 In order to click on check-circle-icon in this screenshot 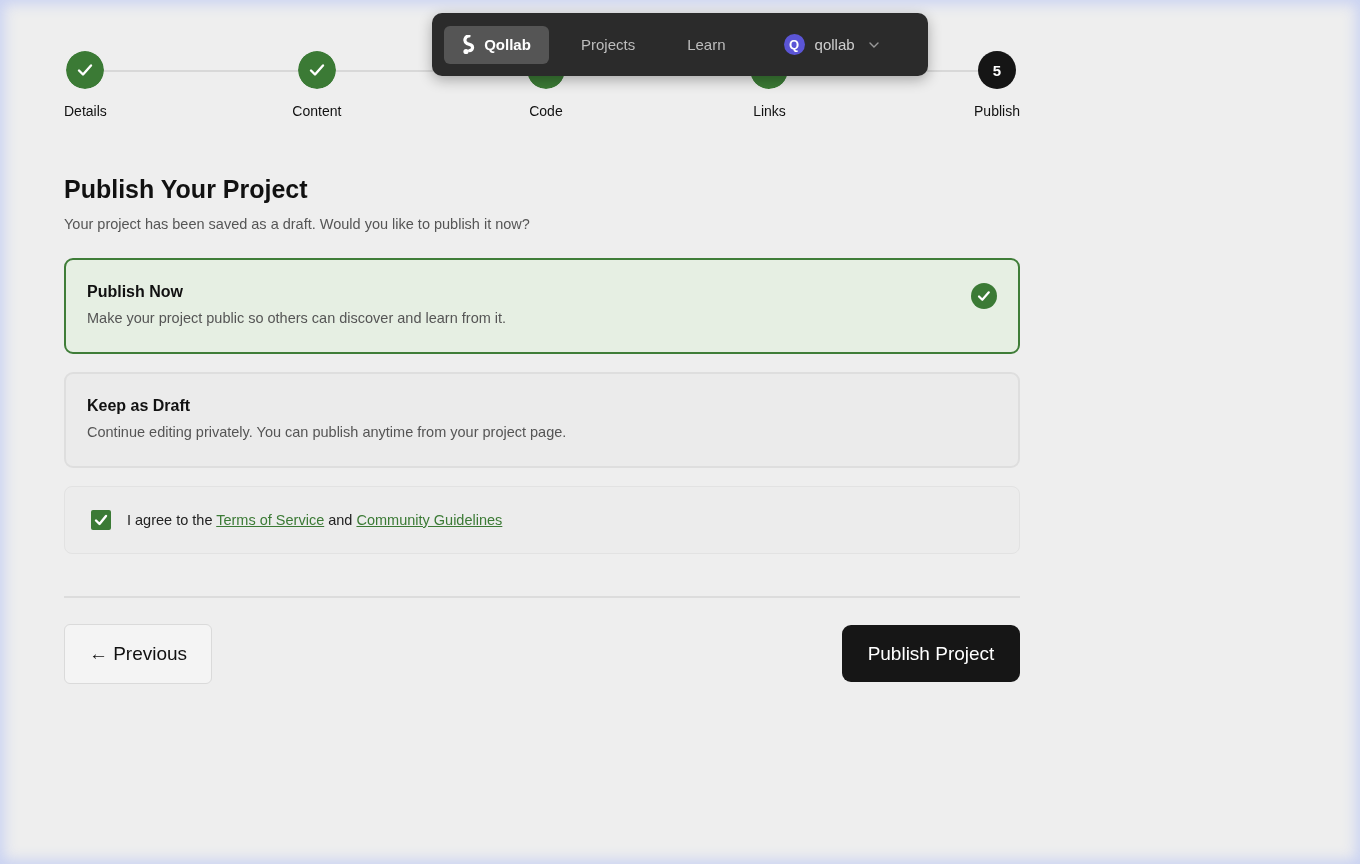, I will do `click(984, 296)`.